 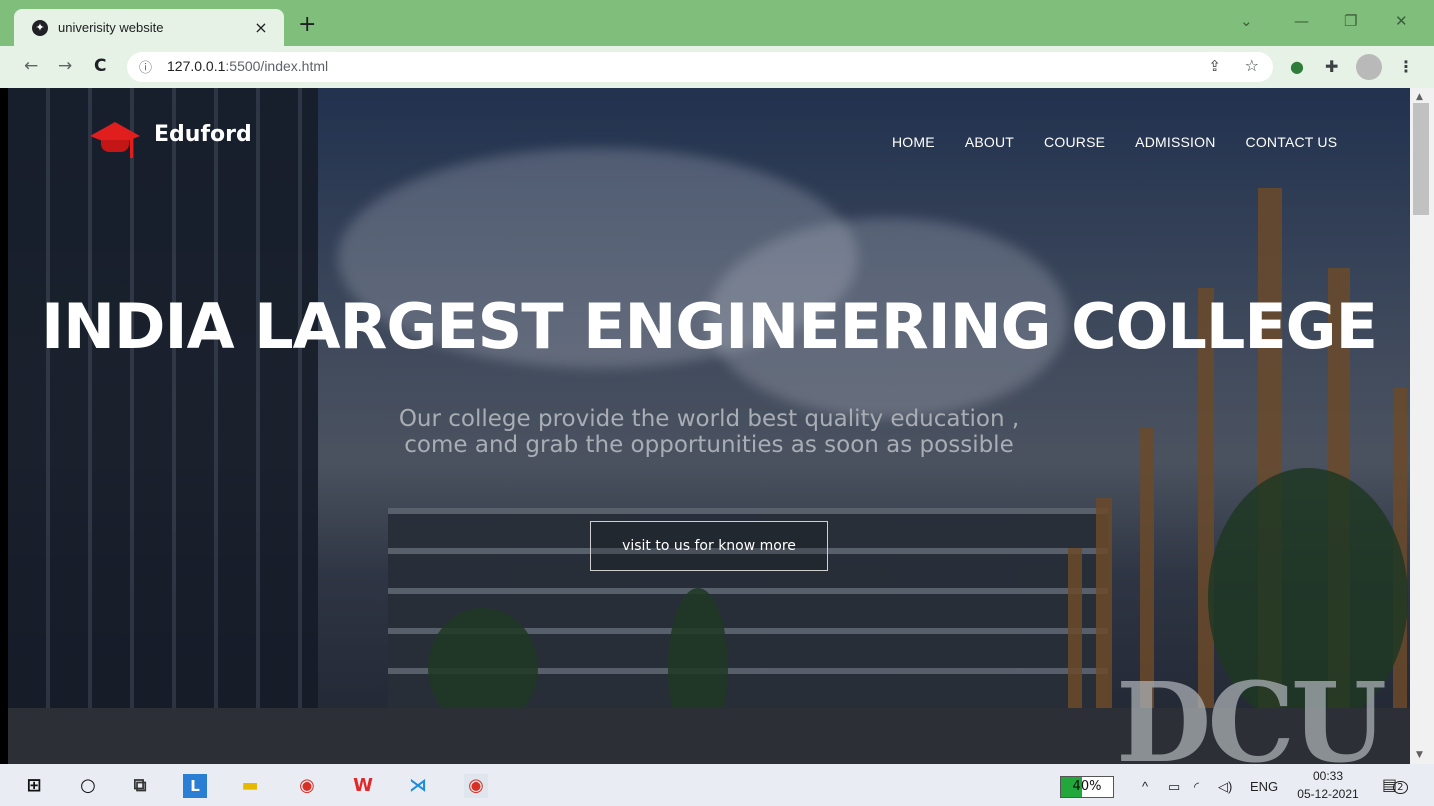 What do you see at coordinates (913, 142) in the screenshot?
I see `nav-home: HOME` at bounding box center [913, 142].